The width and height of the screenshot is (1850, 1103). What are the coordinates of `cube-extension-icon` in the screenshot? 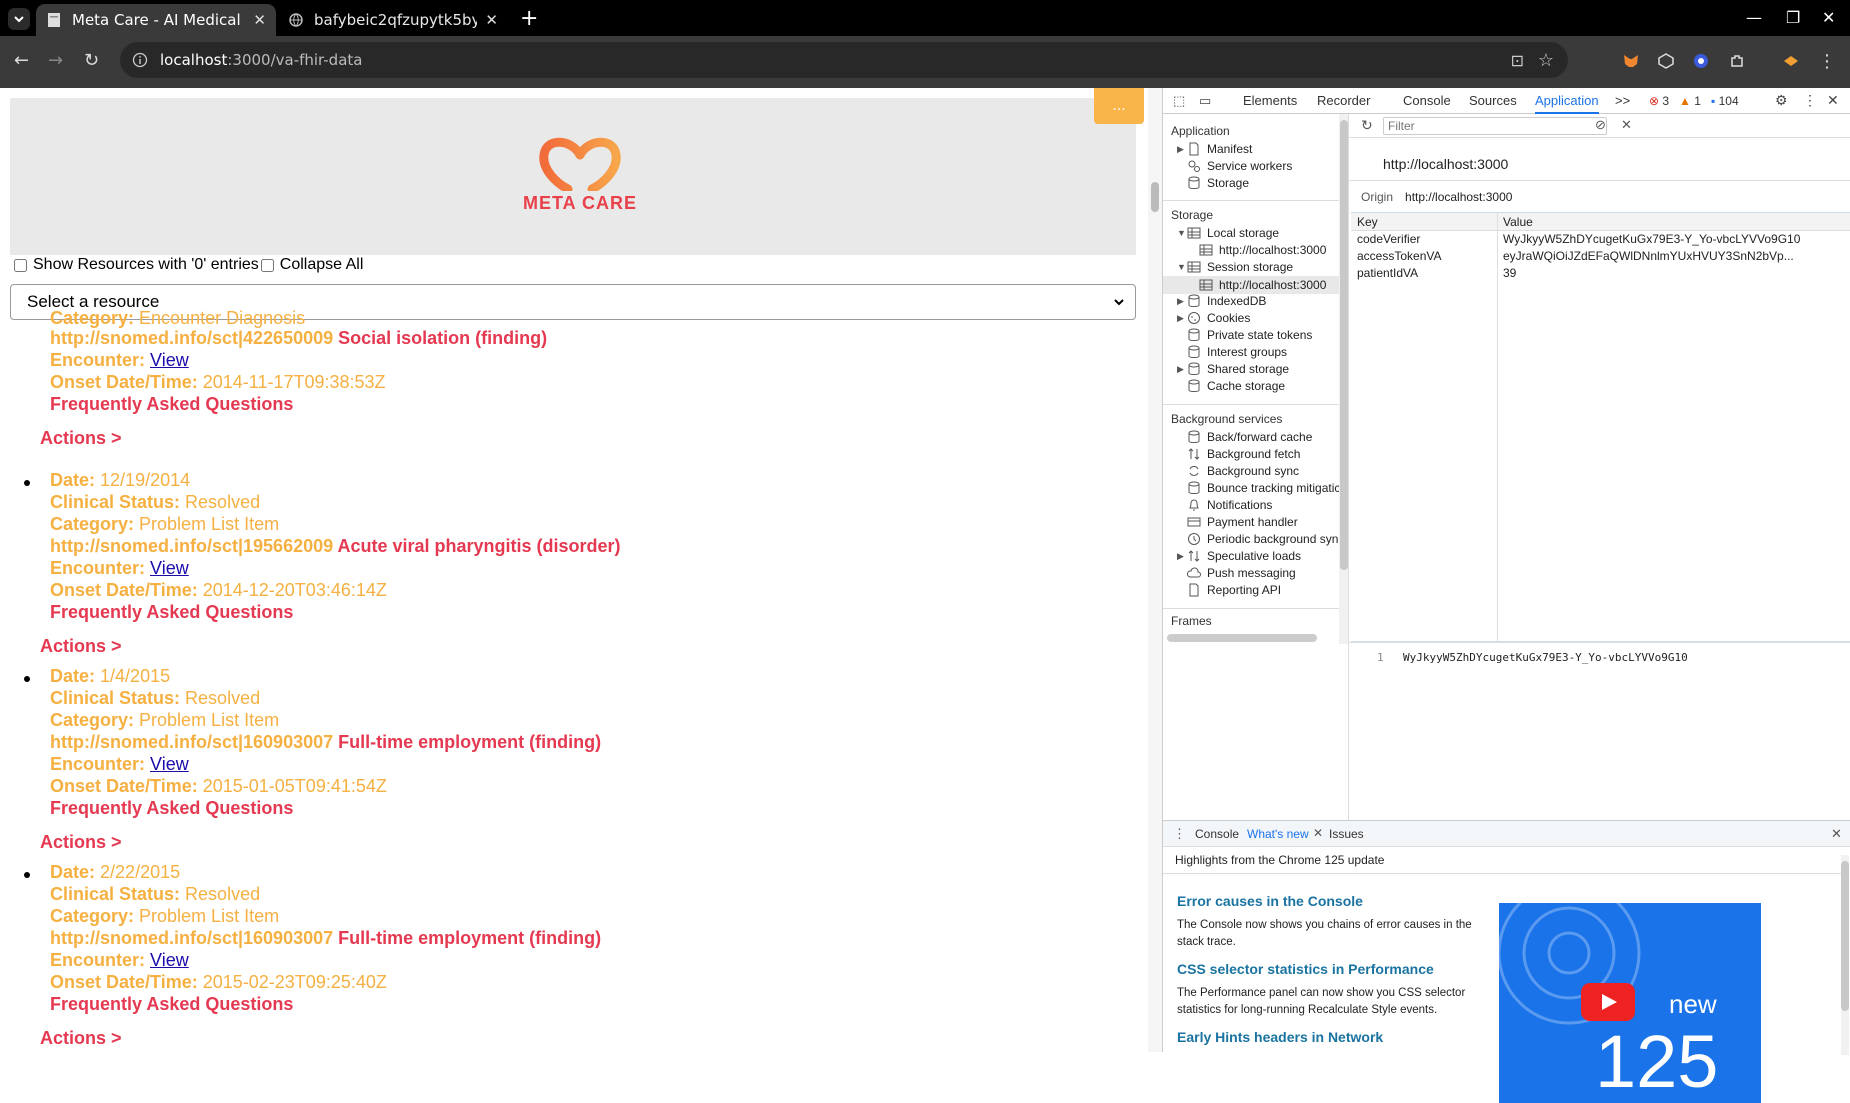 It's located at (1666, 61).